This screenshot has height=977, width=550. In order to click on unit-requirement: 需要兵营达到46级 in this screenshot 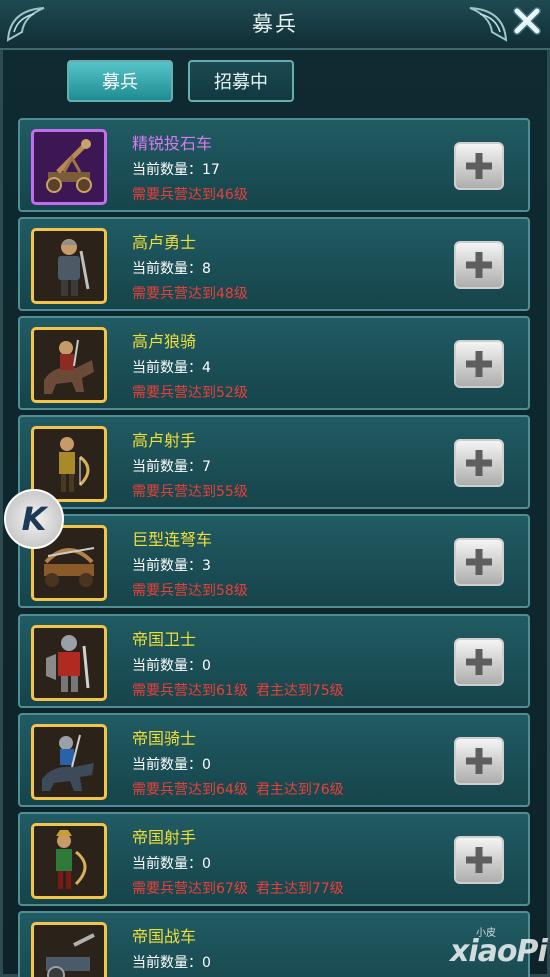, I will do `click(190, 194)`.